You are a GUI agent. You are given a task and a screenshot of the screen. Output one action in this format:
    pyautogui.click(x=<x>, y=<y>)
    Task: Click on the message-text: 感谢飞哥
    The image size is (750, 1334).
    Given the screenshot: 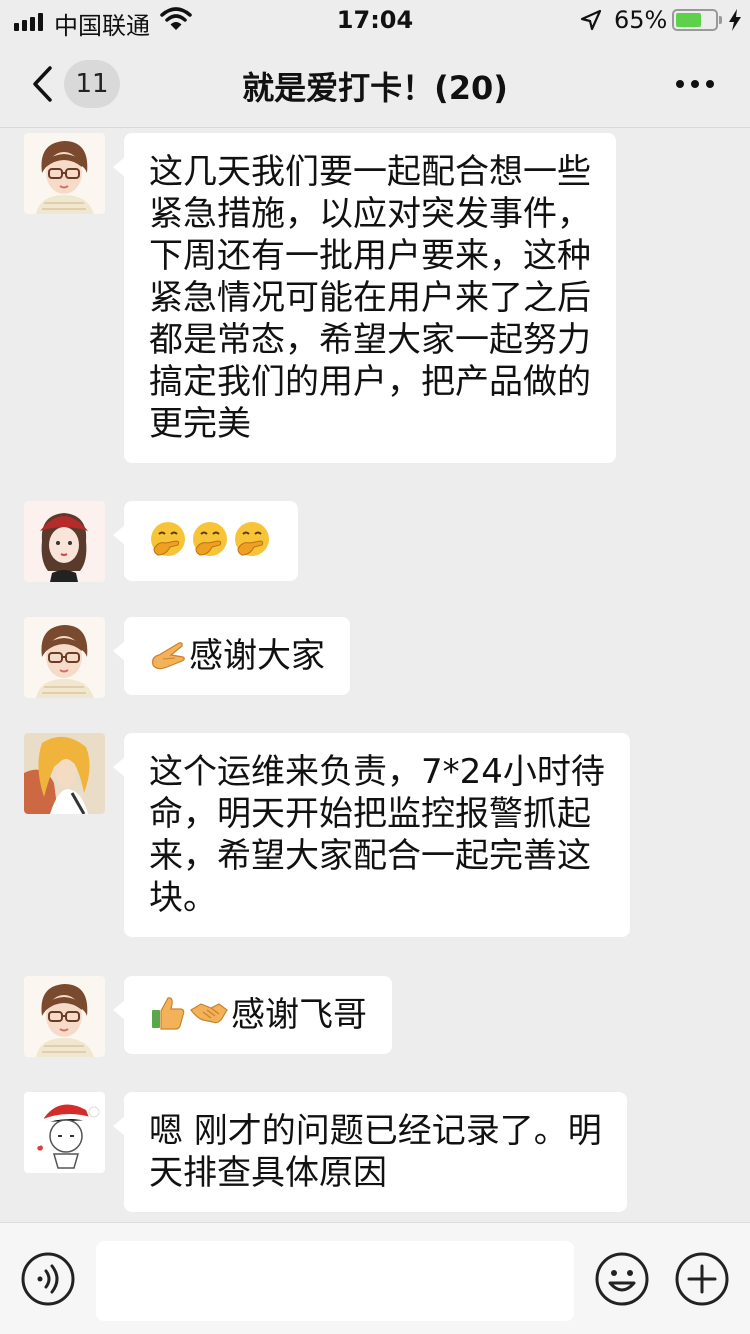 What is the action you would take?
    pyautogui.click(x=299, y=1015)
    